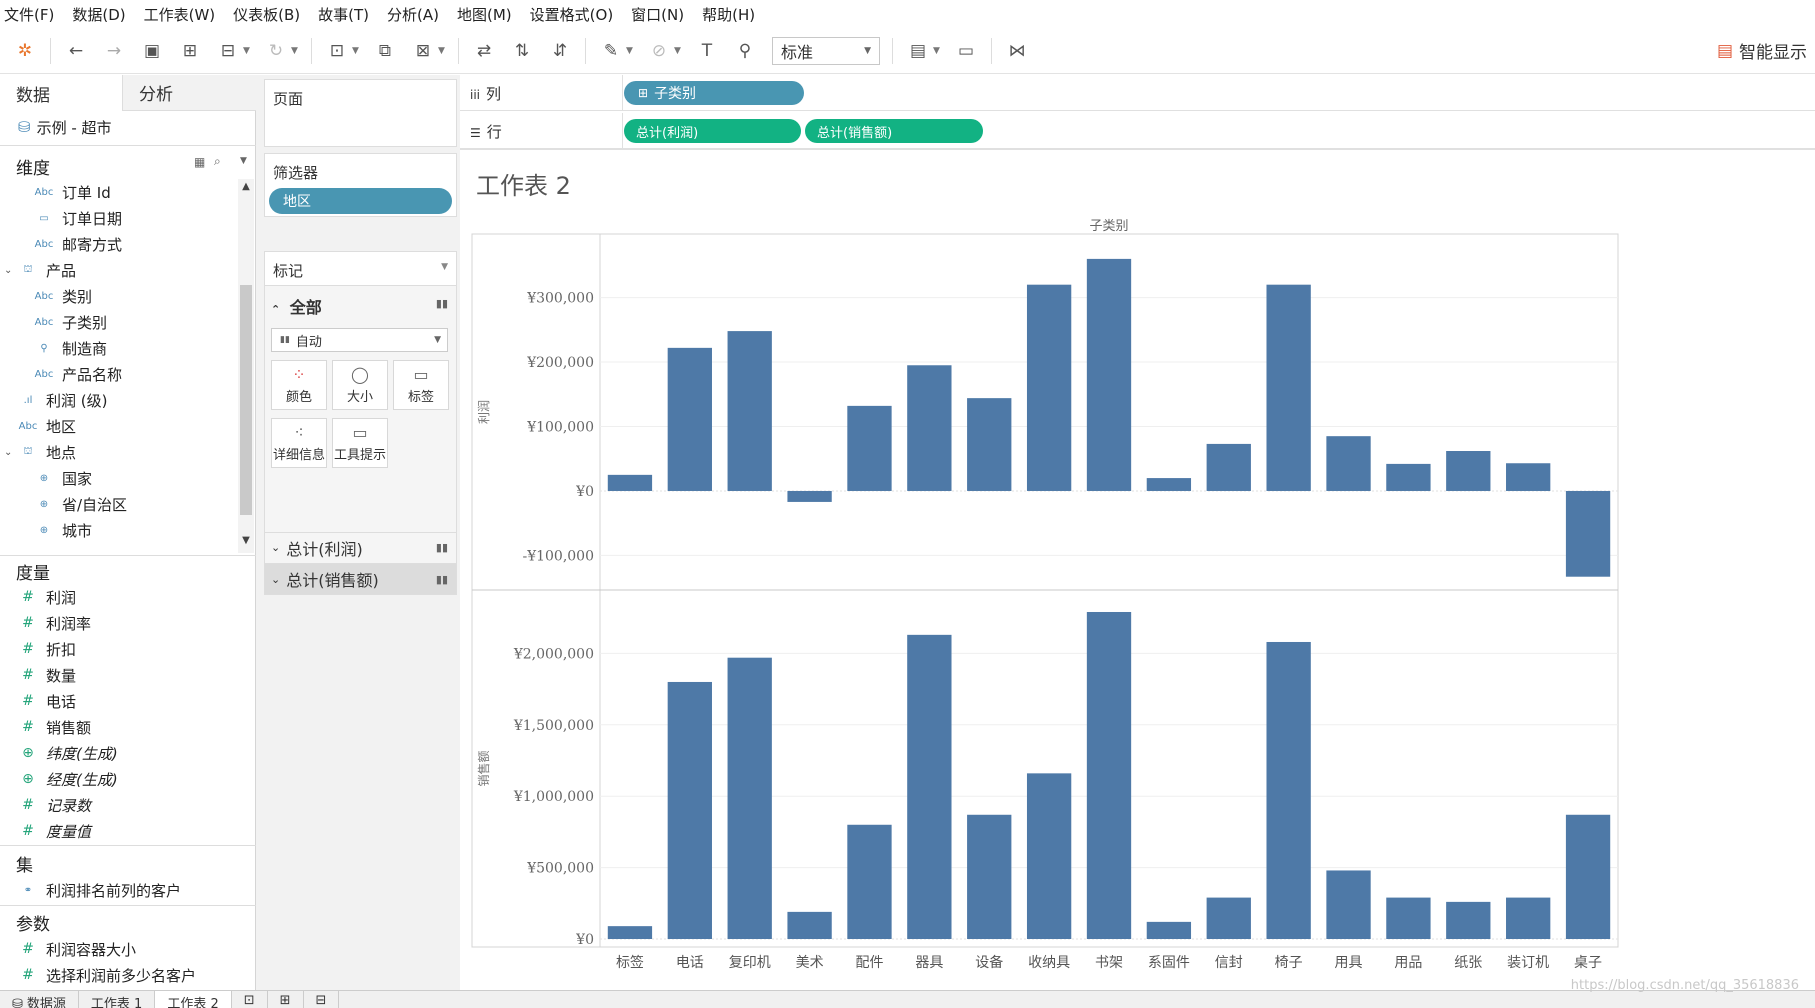 The image size is (1815, 1008). What do you see at coordinates (1137, 93) in the screenshot?
I see `columns-shelf: iii 列 ⊞ 子类别` at bounding box center [1137, 93].